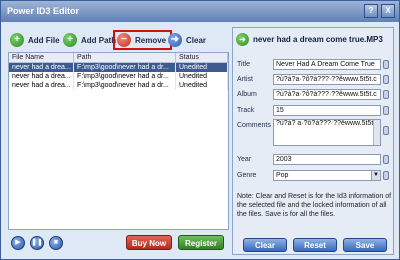  What do you see at coordinates (41, 57) in the screenshot?
I see `column-header-file-name: File Name` at bounding box center [41, 57].